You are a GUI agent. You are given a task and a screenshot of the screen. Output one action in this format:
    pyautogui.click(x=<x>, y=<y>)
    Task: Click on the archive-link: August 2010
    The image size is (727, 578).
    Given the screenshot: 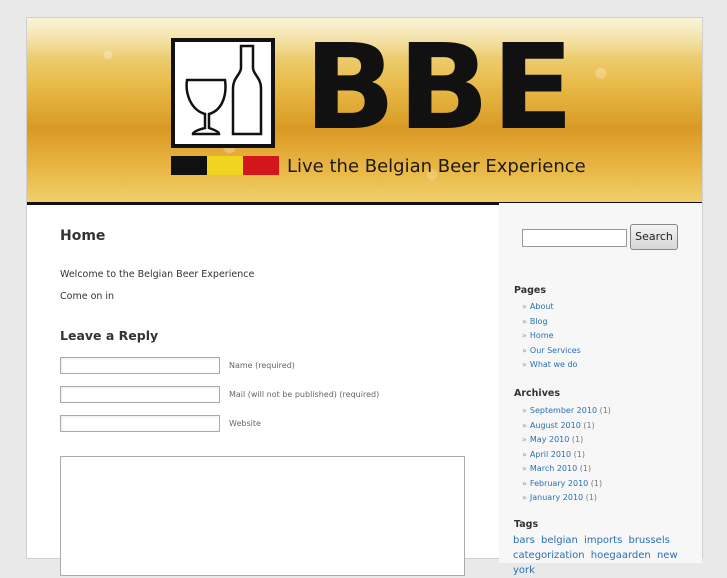 What is the action you would take?
    pyautogui.click(x=555, y=425)
    